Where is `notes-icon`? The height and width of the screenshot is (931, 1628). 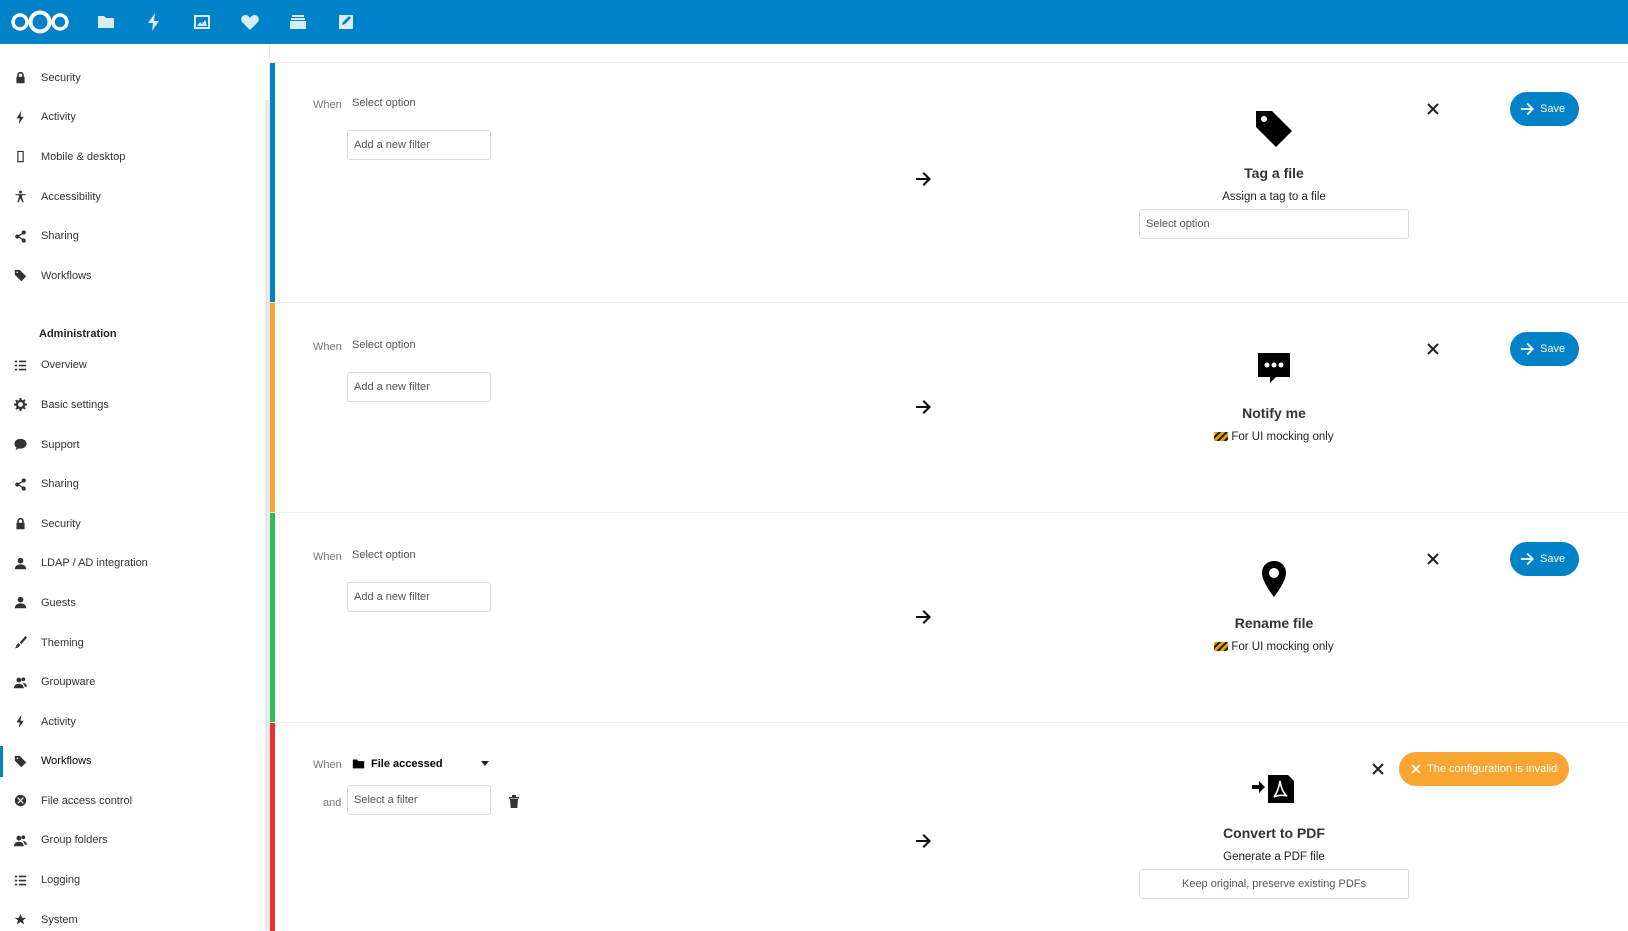
notes-icon is located at coordinates (346, 22).